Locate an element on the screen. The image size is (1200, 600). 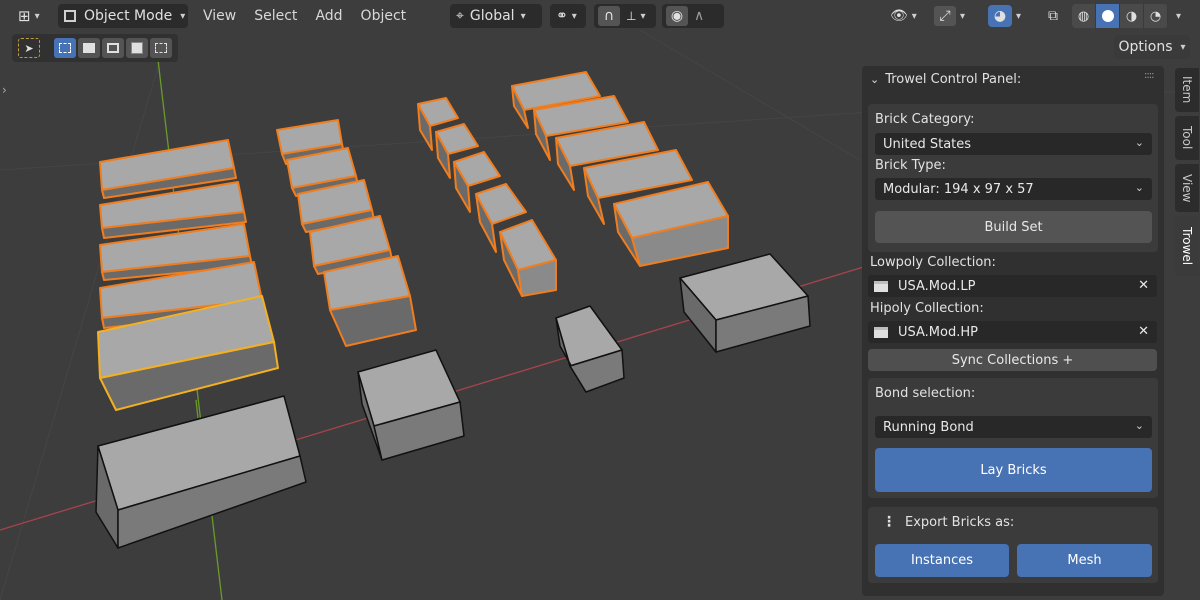
overlays-controls: ◕ ▾ is located at coordinates (1010, 16).